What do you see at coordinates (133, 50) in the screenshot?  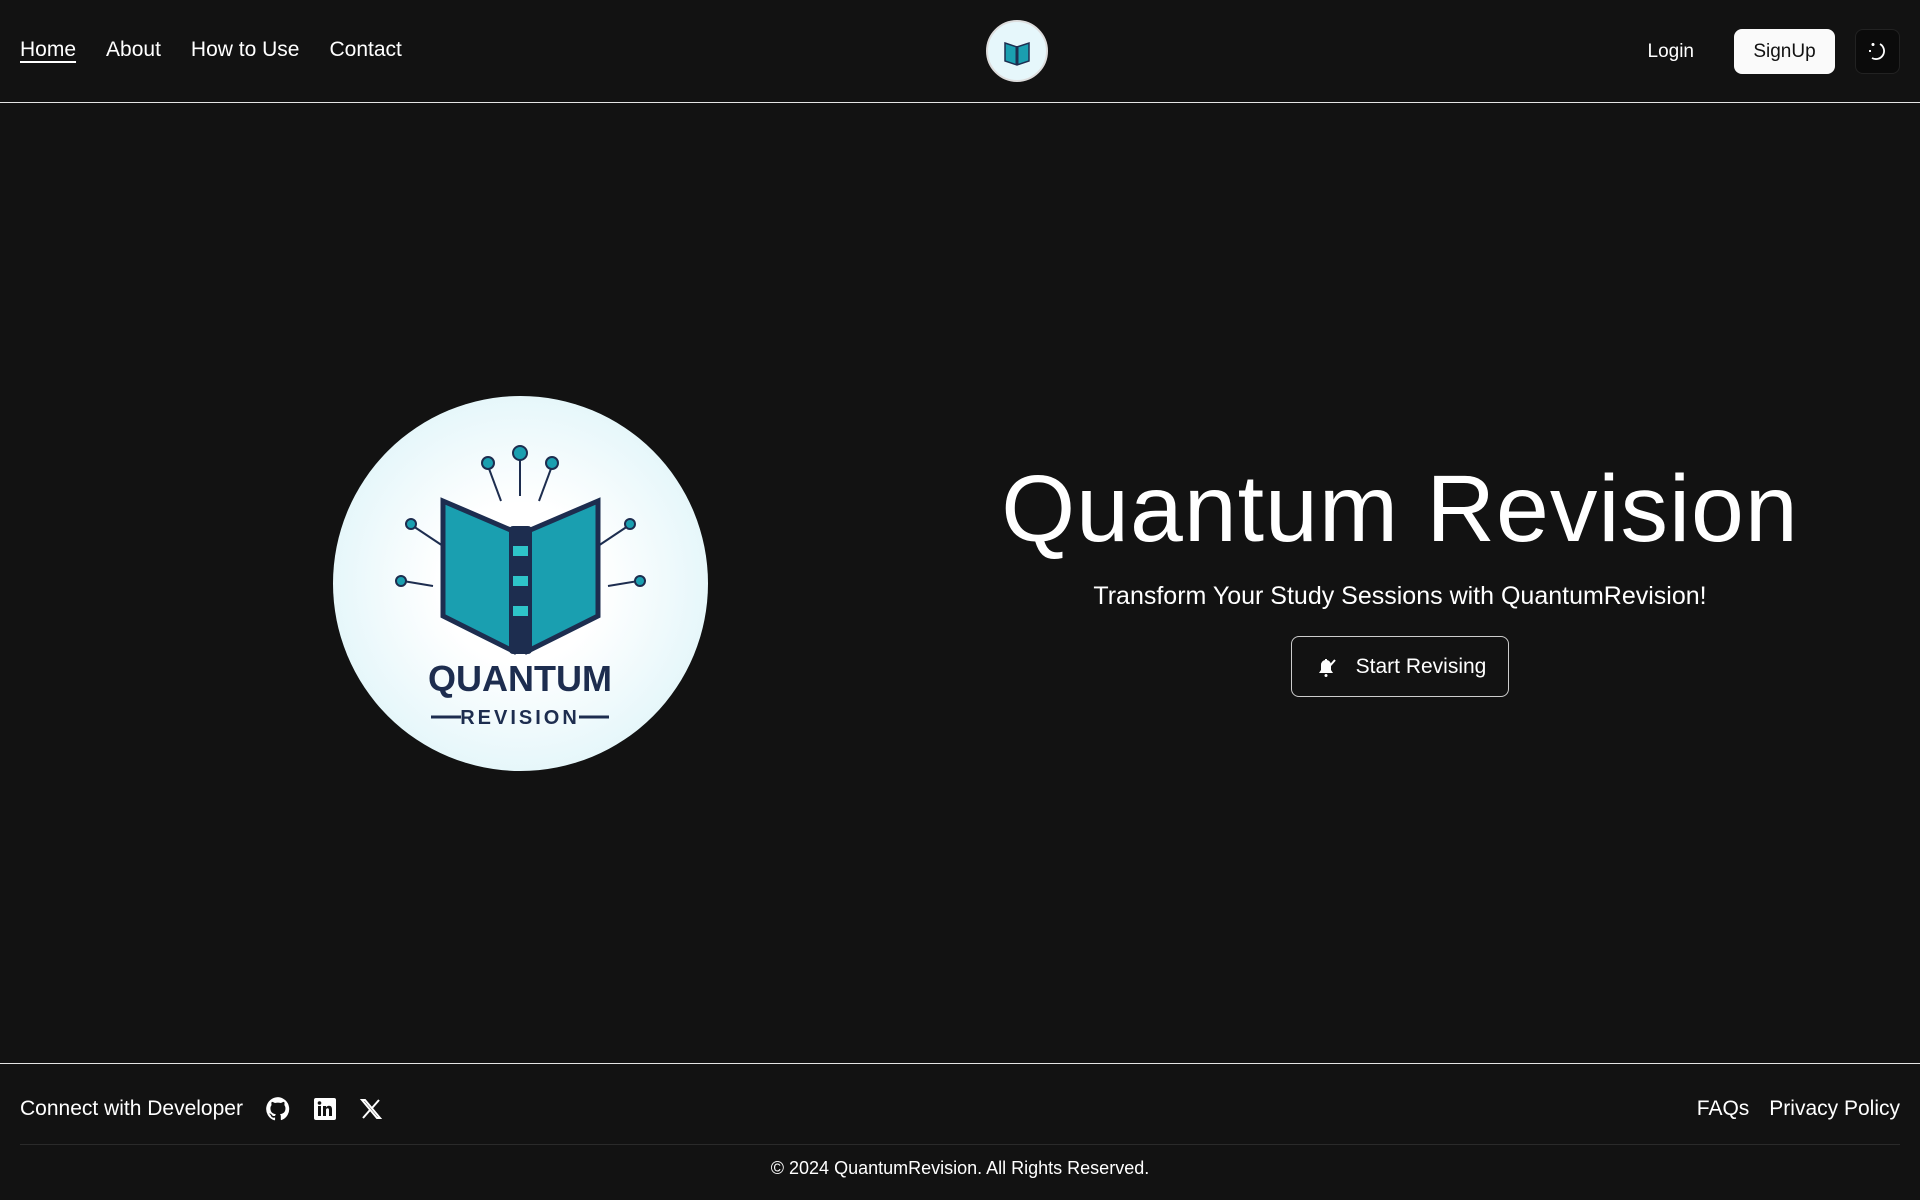 I see `nav-about: About` at bounding box center [133, 50].